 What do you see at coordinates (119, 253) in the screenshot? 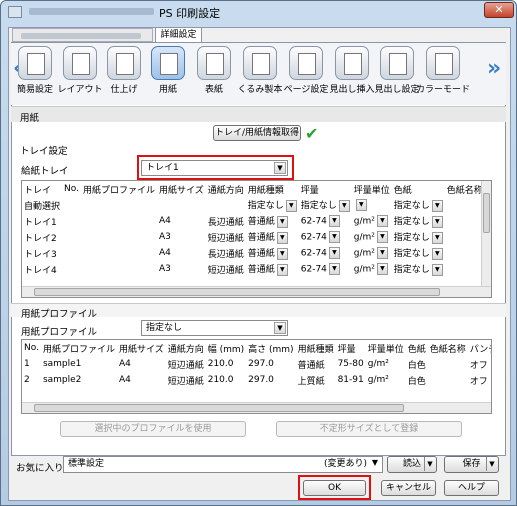
I see `table-cell` at bounding box center [119, 253].